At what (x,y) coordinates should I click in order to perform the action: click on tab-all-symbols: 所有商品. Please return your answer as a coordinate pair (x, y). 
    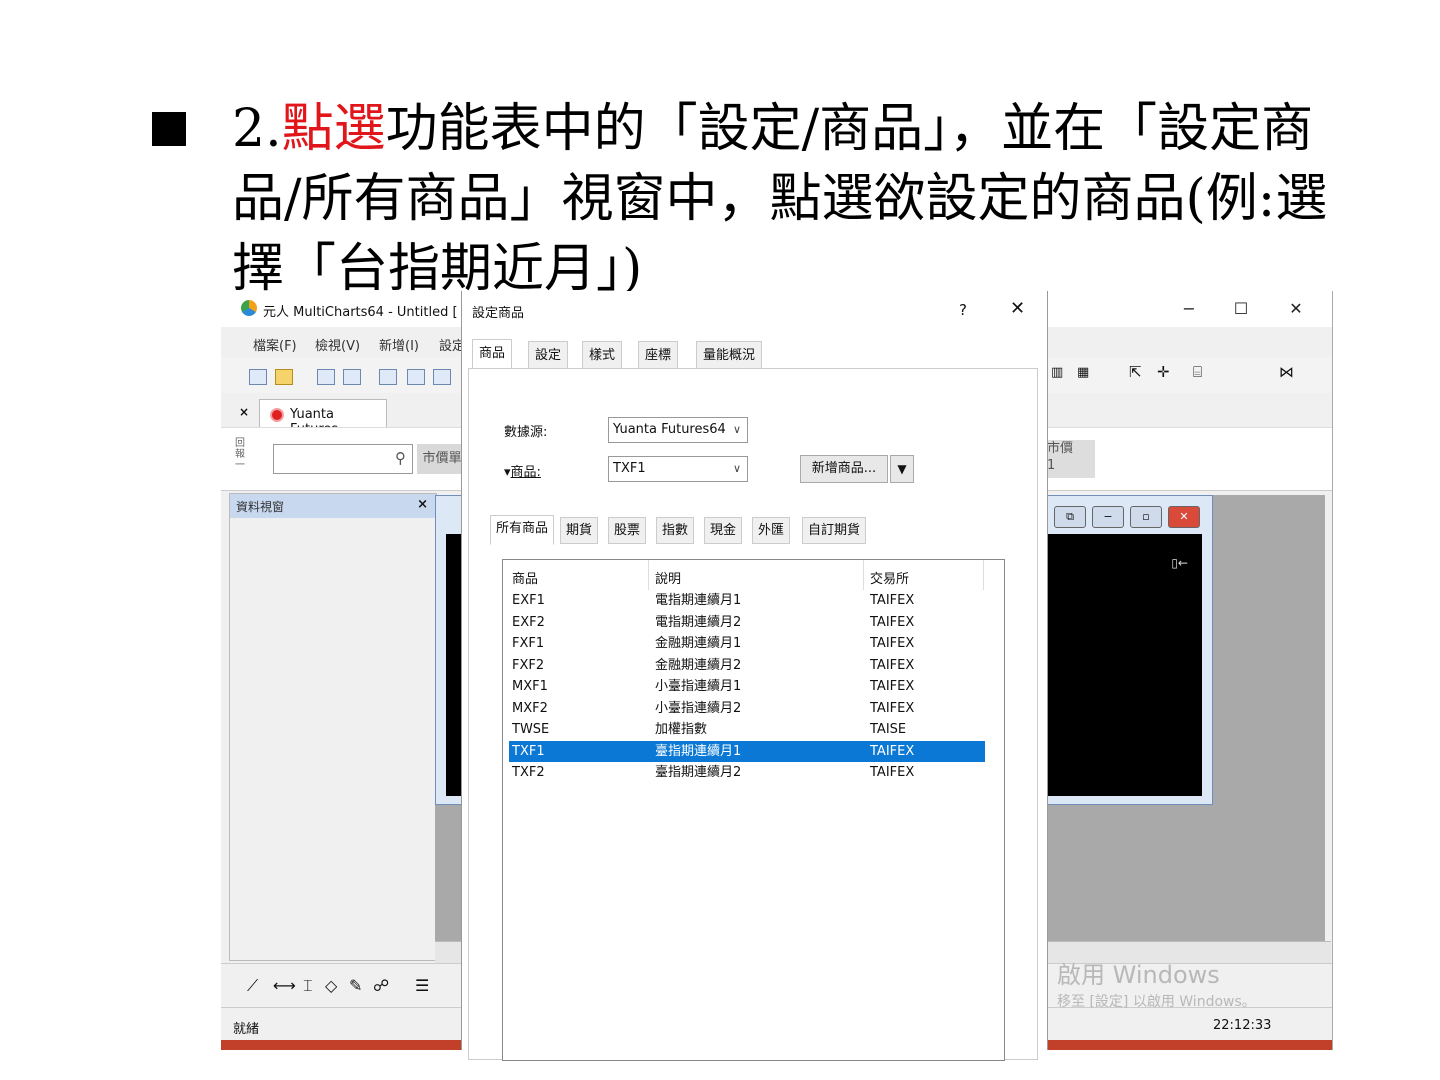
    Looking at the image, I should click on (522, 530).